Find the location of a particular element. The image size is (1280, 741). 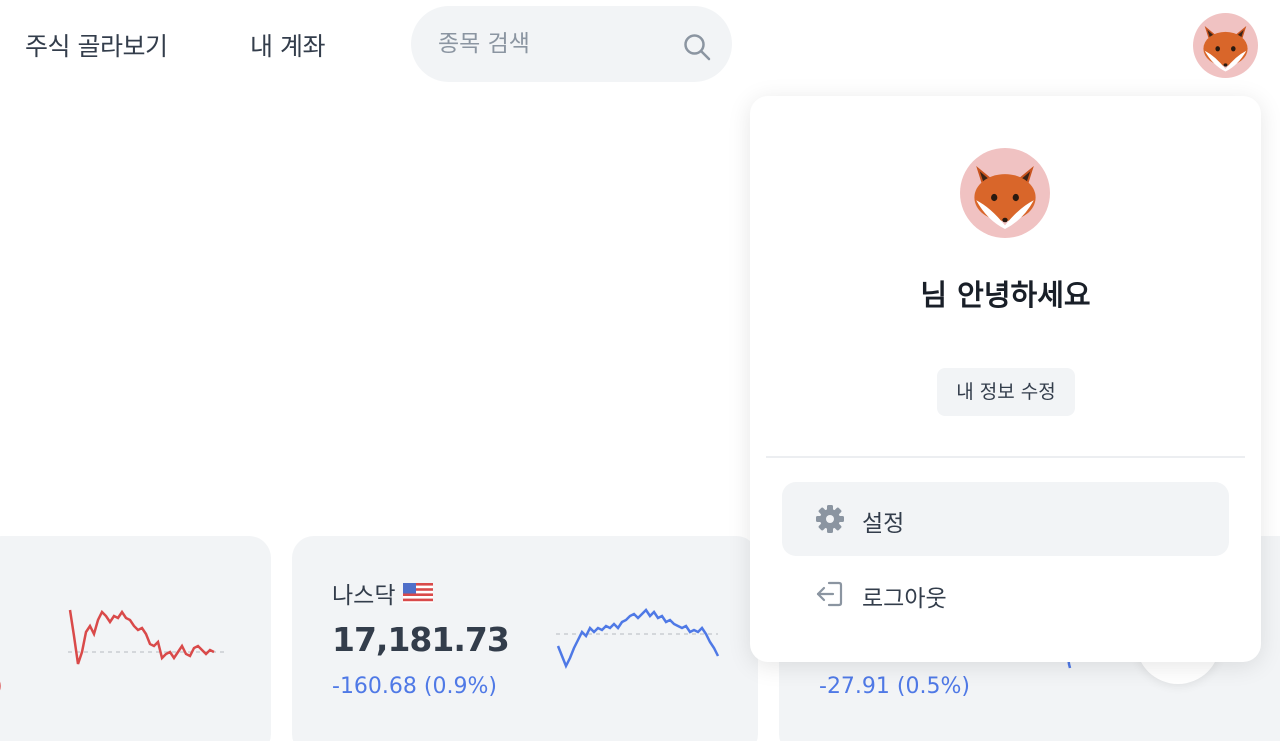

gear-icon is located at coordinates (830, 519).